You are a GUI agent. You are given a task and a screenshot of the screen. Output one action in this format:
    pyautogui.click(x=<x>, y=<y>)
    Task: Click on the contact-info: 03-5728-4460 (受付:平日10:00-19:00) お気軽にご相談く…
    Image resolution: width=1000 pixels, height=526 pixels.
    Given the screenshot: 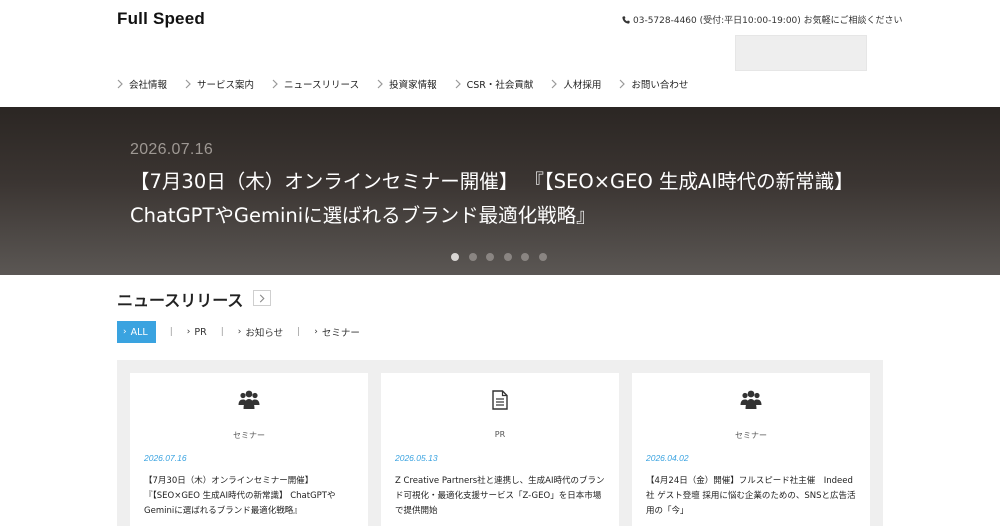 What is the action you would take?
    pyautogui.click(x=762, y=19)
    